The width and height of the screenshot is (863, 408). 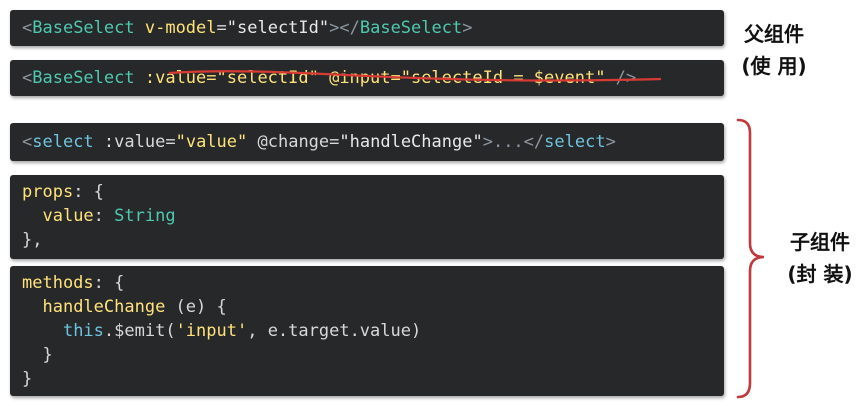 What do you see at coordinates (48, 192) in the screenshot?
I see `props-key: props` at bounding box center [48, 192].